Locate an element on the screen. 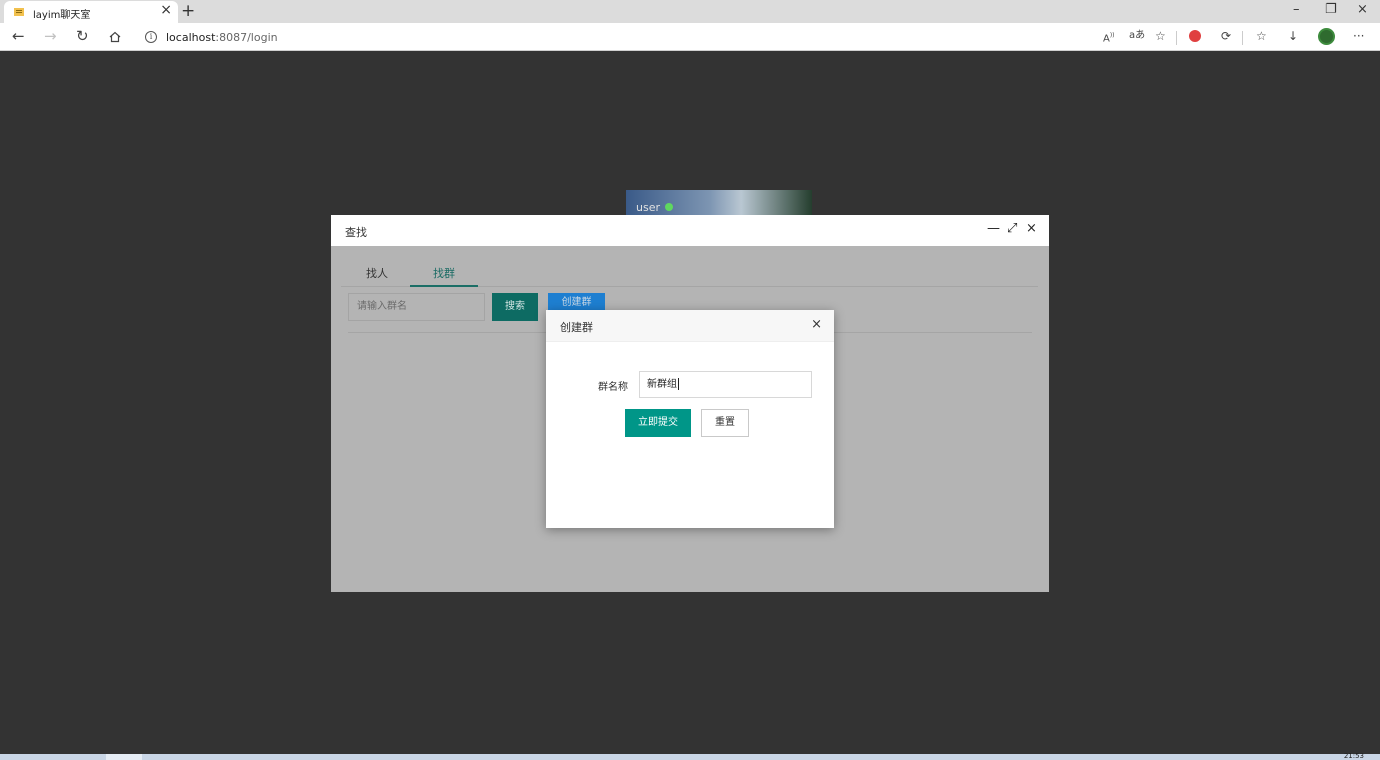 This screenshot has width=1380, height=760. search-button: 搜索 is located at coordinates (515, 307).